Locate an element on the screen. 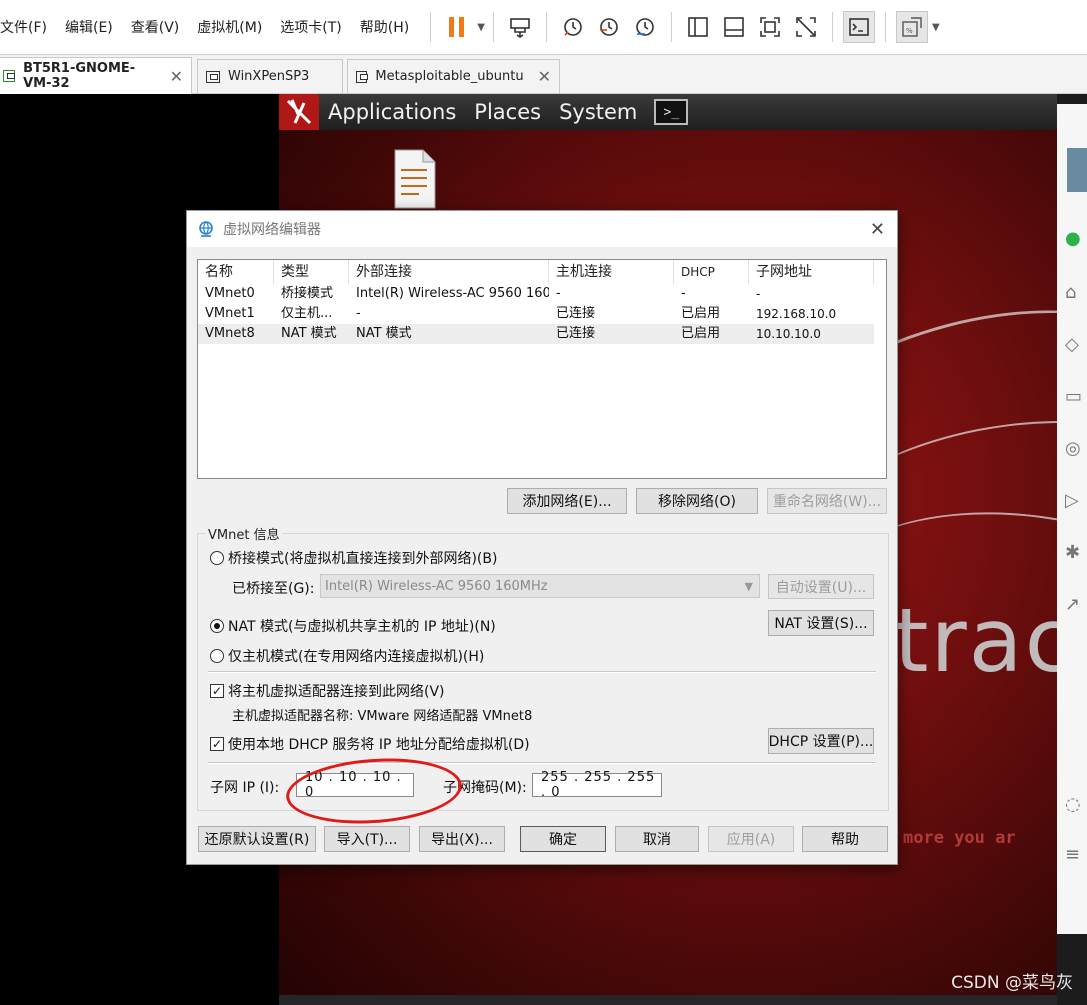  table-row-selected: VMnet8 NAT 模式 NAT 模式 已连接 已启用 10.10.10.0 is located at coordinates (536, 334).